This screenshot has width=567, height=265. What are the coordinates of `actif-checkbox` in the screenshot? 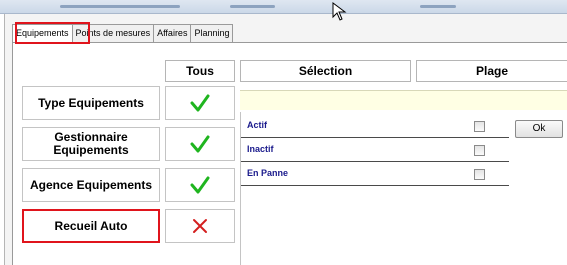 It's located at (479, 126).